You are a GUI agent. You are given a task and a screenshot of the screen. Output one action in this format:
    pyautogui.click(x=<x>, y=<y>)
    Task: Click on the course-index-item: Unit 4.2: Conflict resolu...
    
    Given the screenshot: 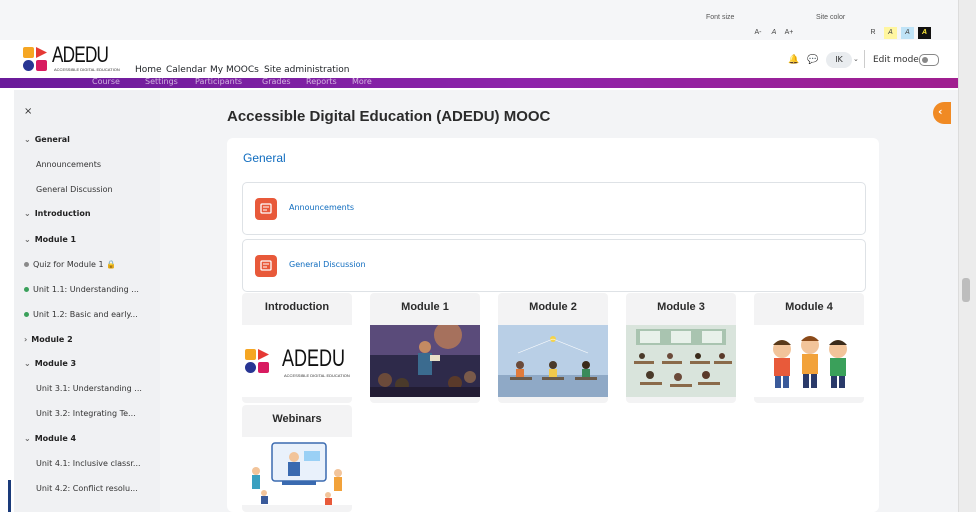 What is the action you would take?
    pyautogui.click(x=87, y=488)
    